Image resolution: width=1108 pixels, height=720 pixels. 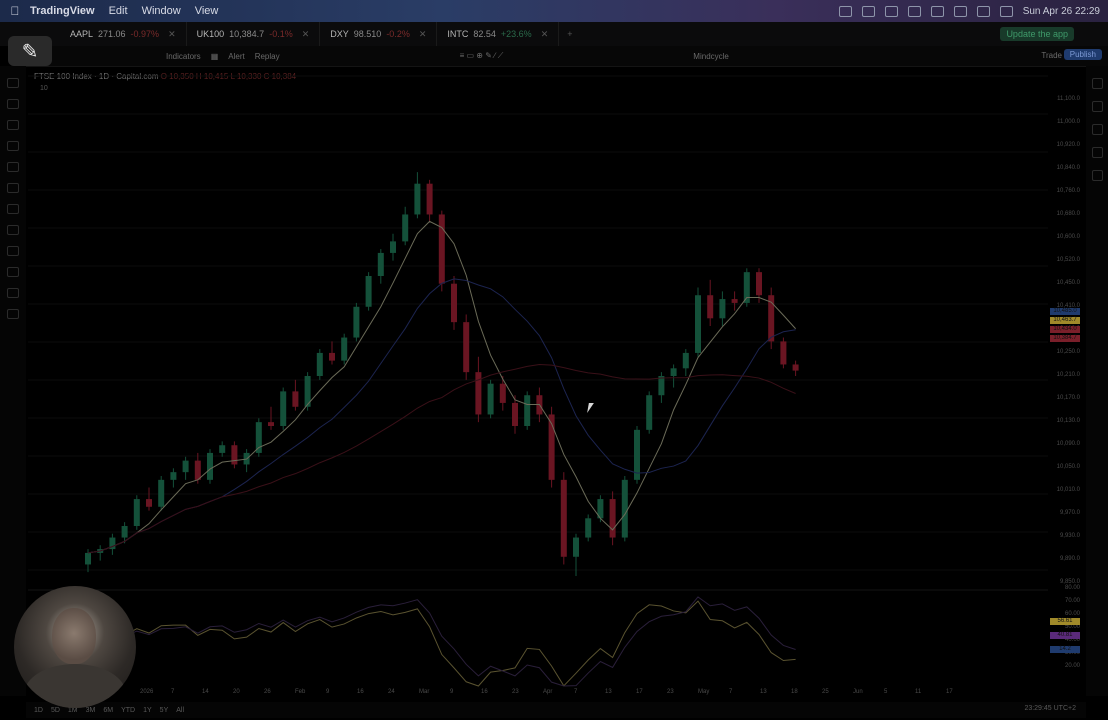 What do you see at coordinates (180, 710) in the screenshot?
I see `range-all: All` at bounding box center [180, 710].